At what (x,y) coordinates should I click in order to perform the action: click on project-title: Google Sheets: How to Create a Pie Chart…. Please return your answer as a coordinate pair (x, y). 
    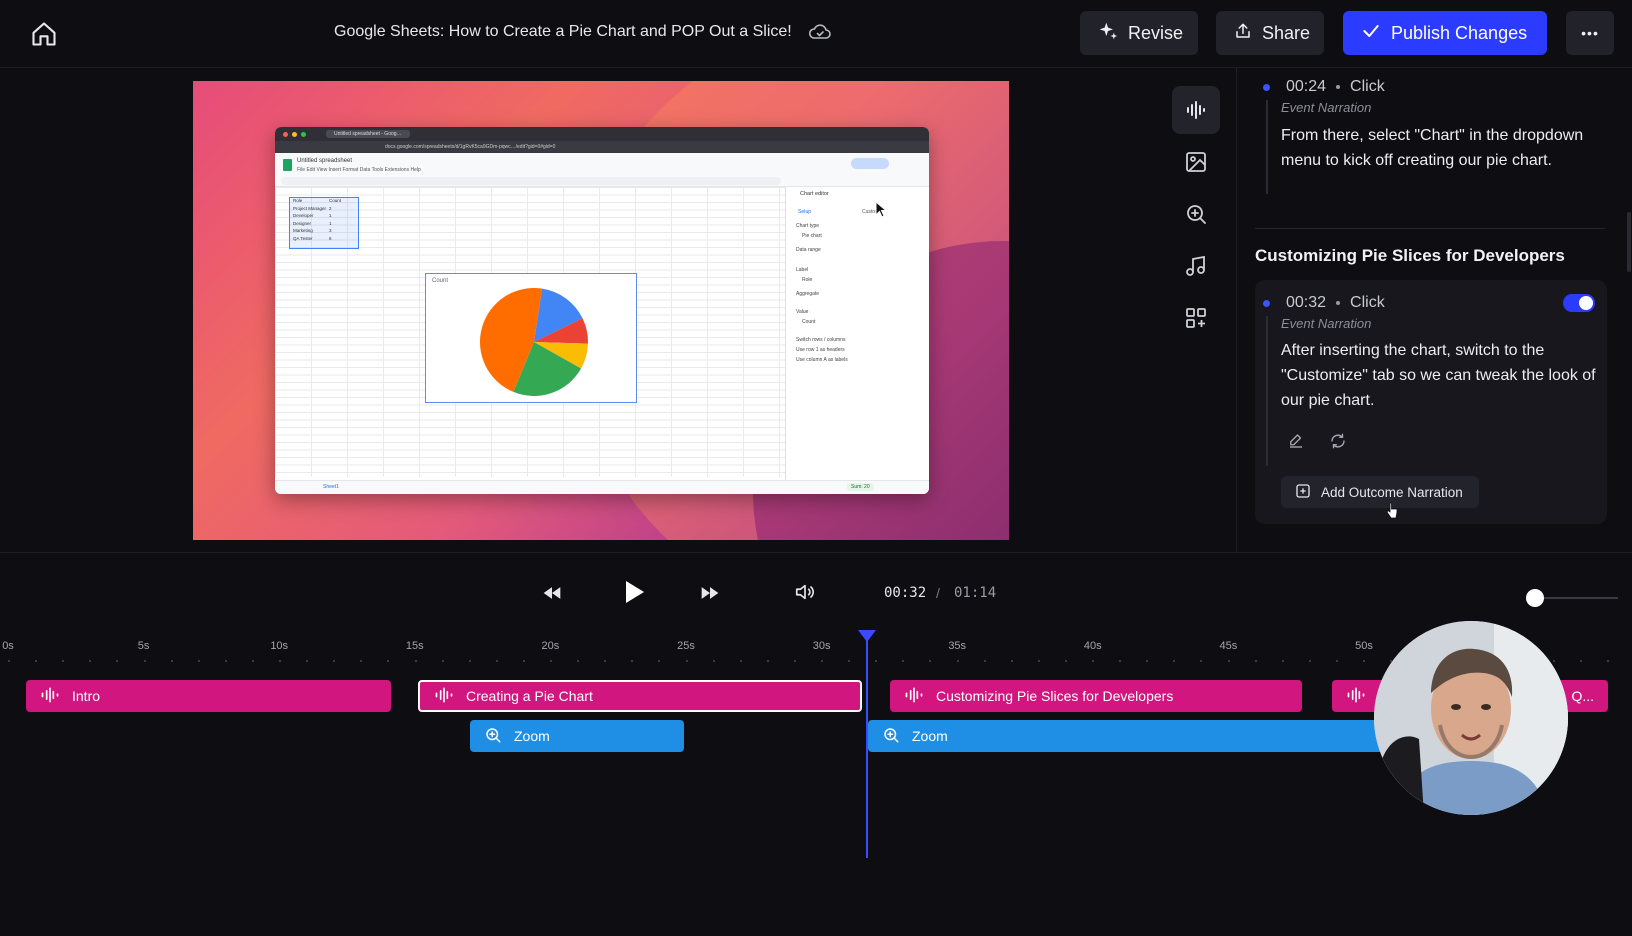
    Looking at the image, I should click on (563, 32).